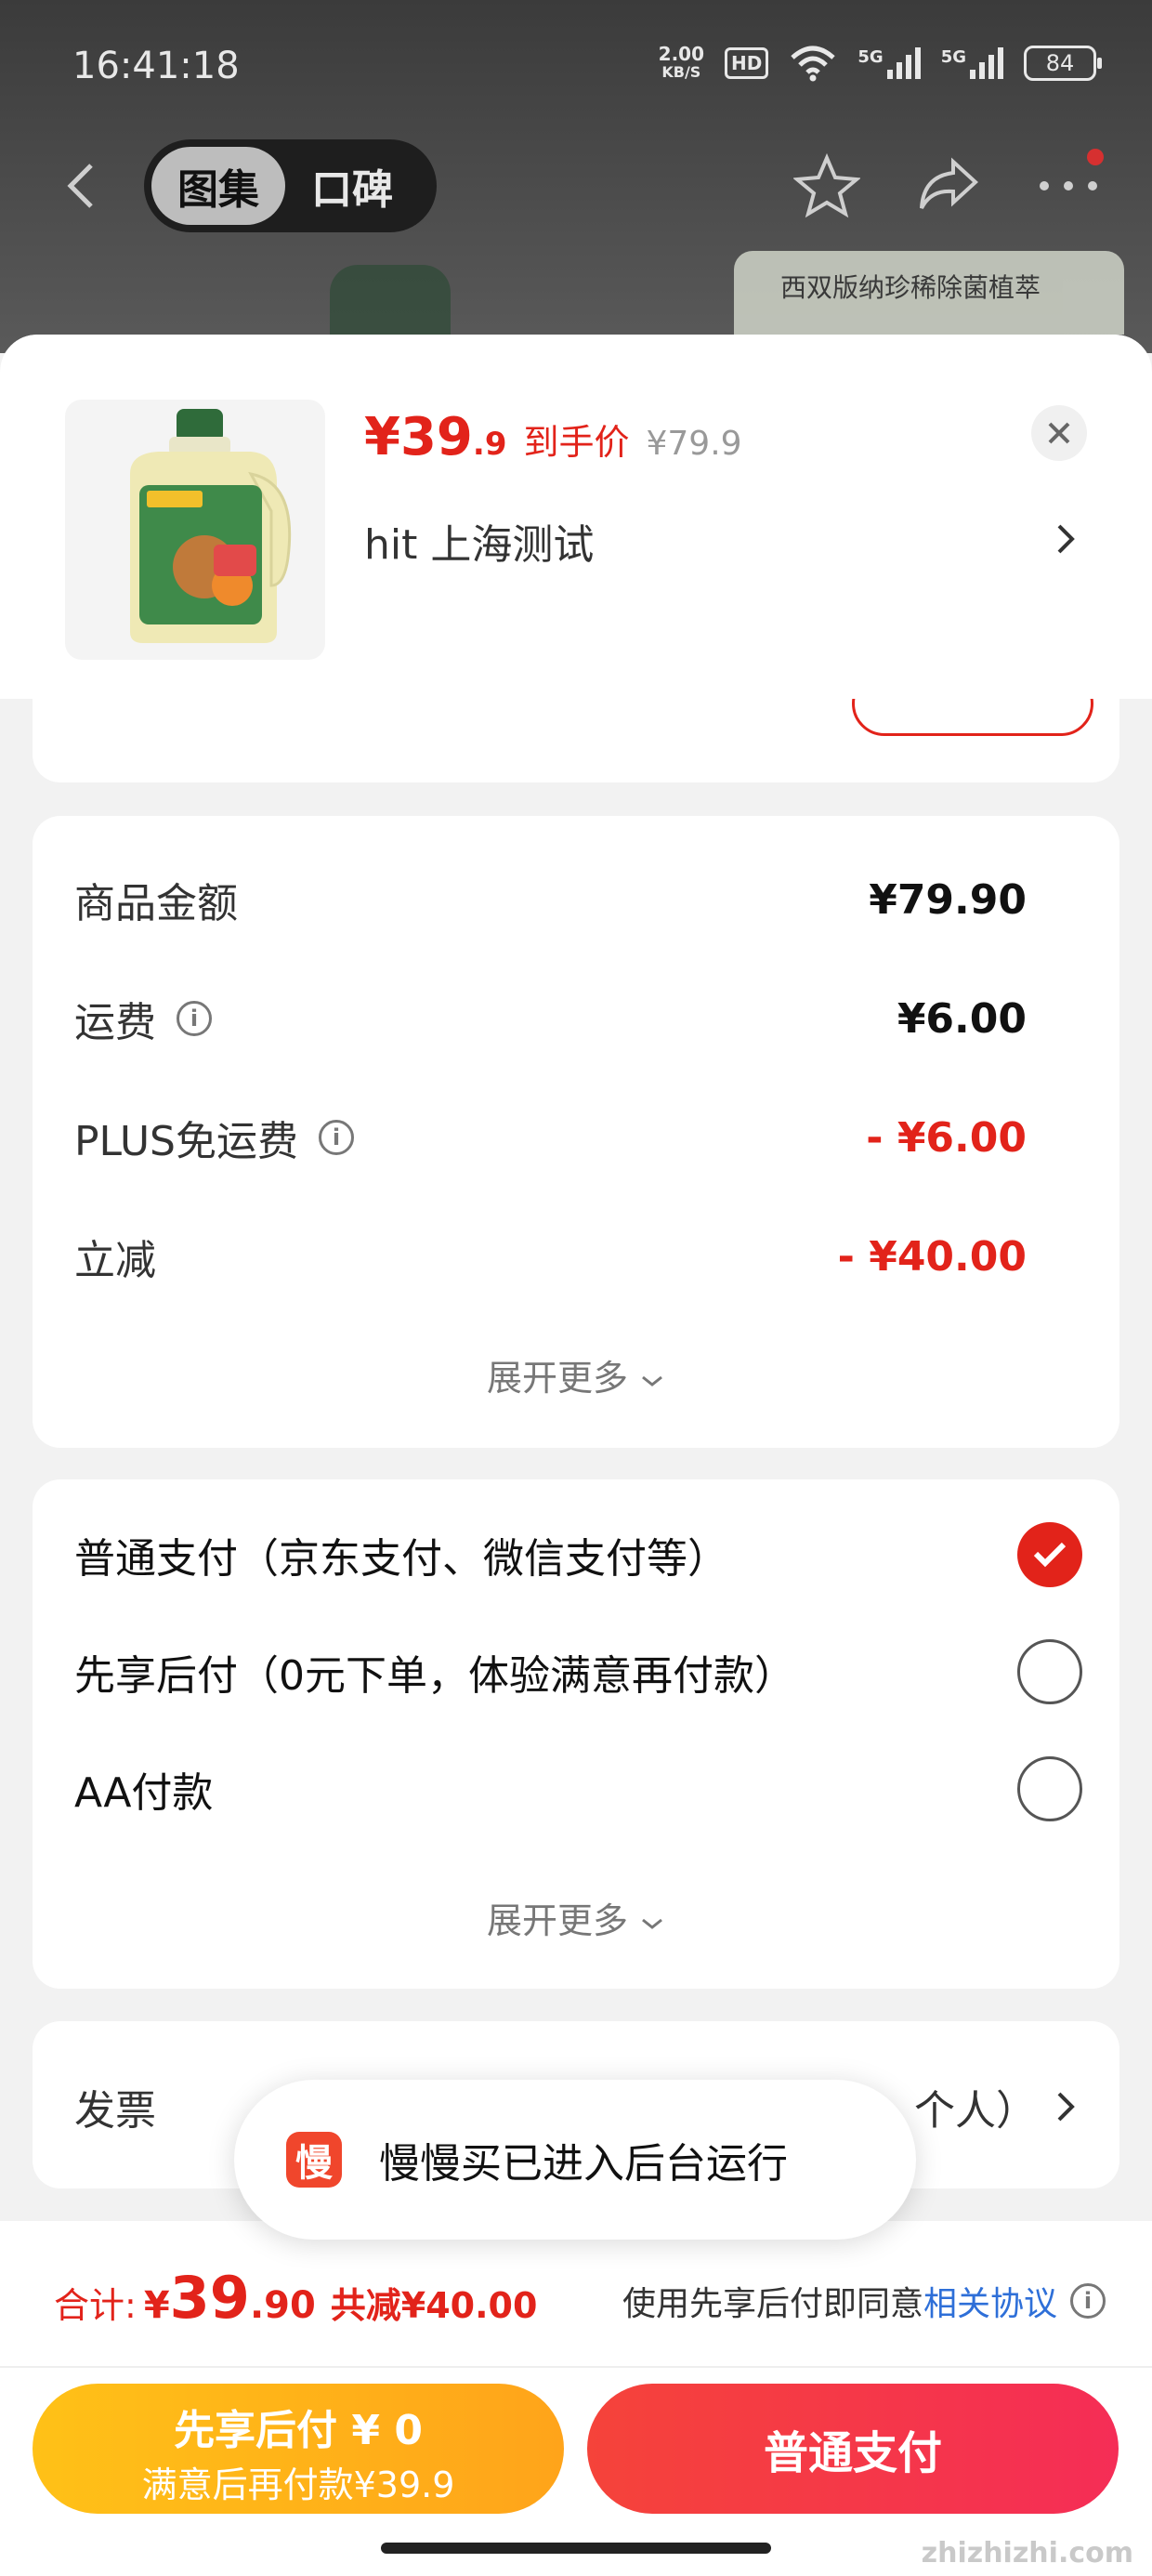 The image size is (1152, 2576). I want to click on product-image, so click(195, 530).